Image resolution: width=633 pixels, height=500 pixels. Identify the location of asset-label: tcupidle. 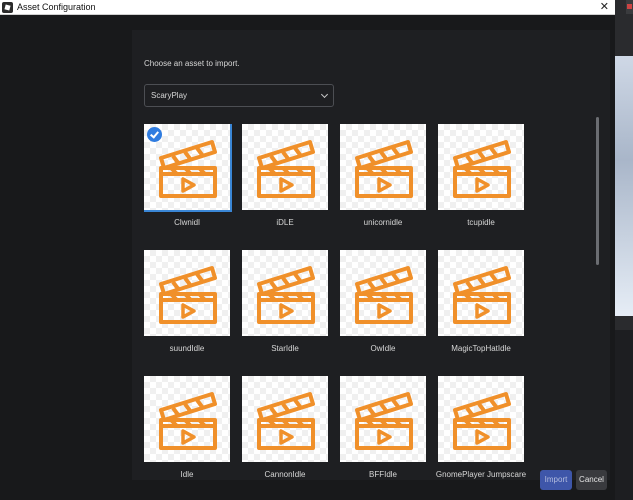
(481, 222).